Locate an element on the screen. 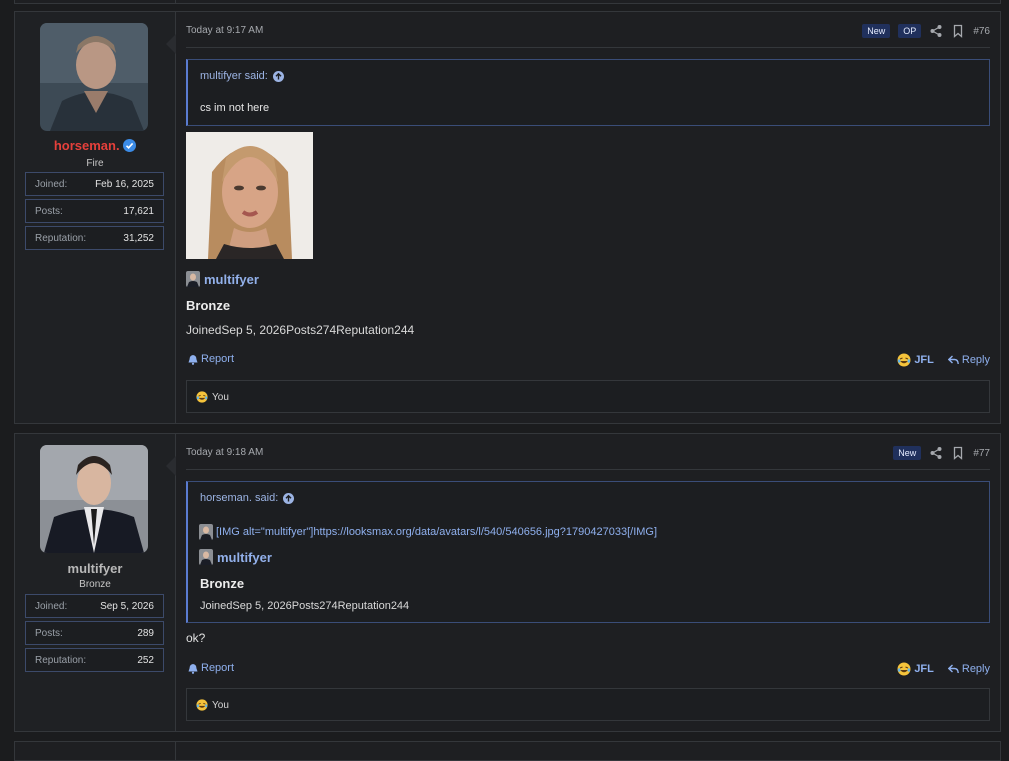  stat-reputation: Reputation: 31,252 is located at coordinates (94, 238).